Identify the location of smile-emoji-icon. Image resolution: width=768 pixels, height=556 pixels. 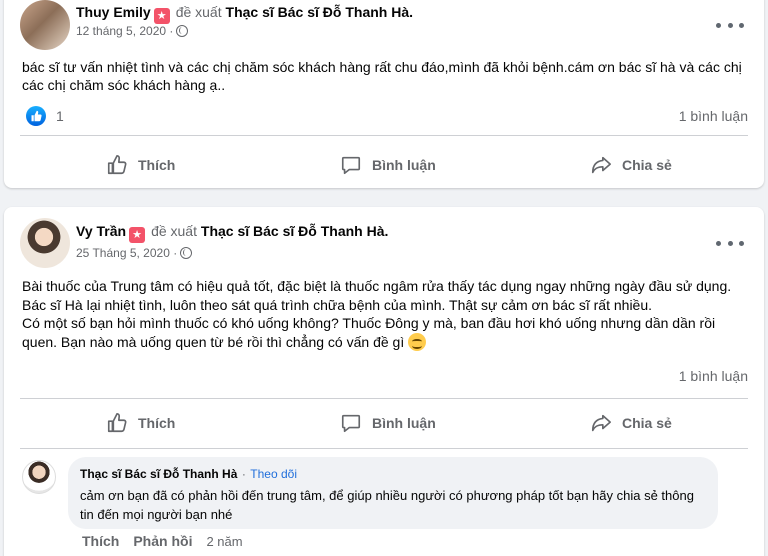
(417, 341).